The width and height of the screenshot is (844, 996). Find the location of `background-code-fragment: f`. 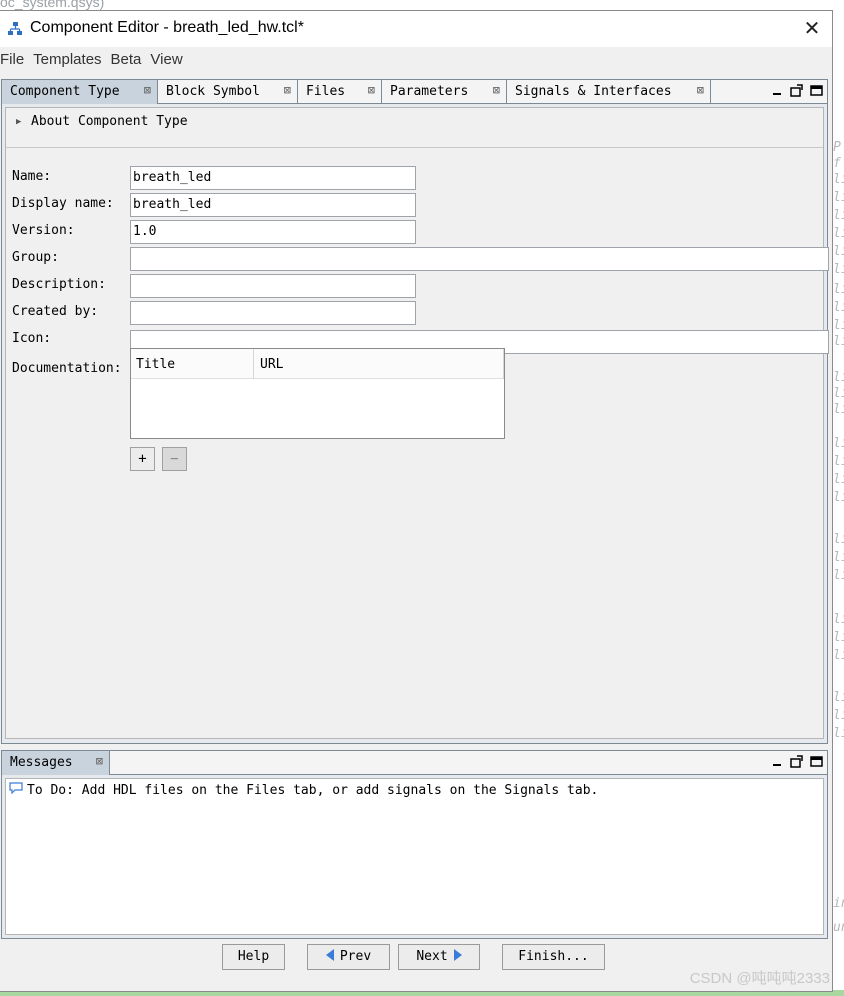

background-code-fragment: f is located at coordinates (837, 163).